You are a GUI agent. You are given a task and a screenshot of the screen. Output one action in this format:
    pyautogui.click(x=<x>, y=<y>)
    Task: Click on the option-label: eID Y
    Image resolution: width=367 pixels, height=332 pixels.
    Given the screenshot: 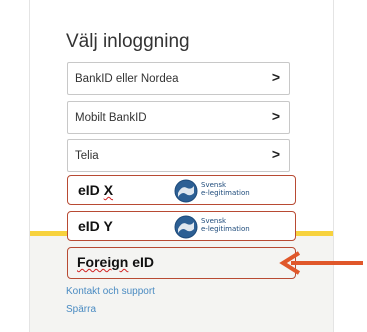 What is the action you would take?
    pyautogui.click(x=95, y=226)
    